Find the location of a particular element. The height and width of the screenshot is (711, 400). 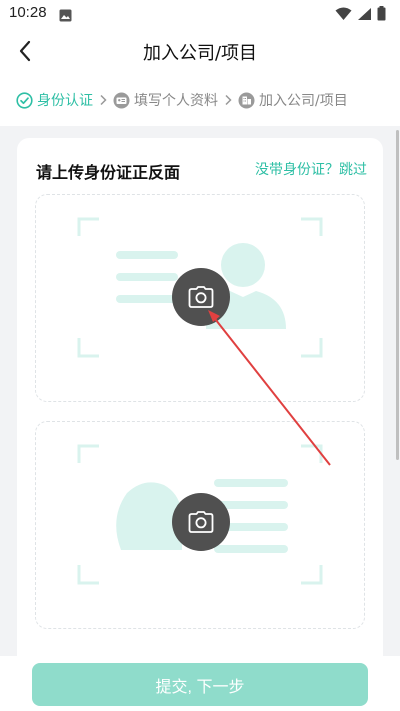

skip-link: 没带身份证？跳过 is located at coordinates (311, 169).